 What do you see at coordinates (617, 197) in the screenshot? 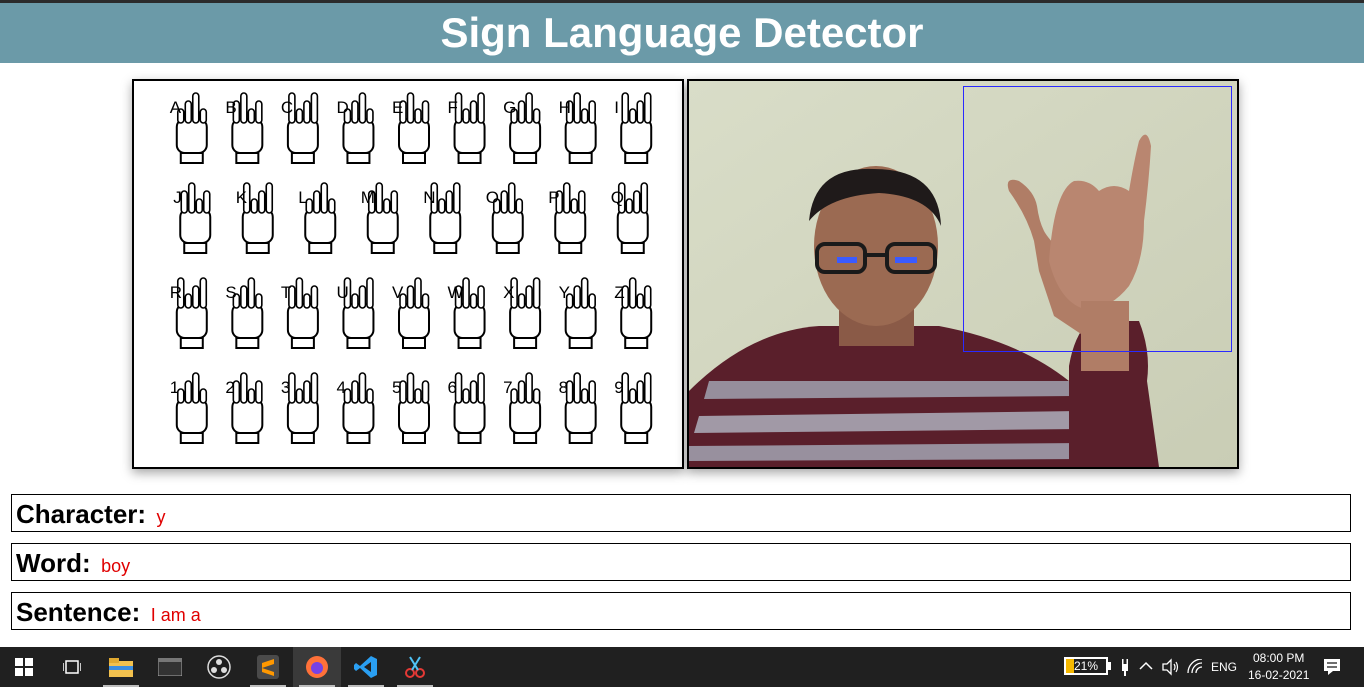
I see `sign-label-q: Q` at bounding box center [617, 197].